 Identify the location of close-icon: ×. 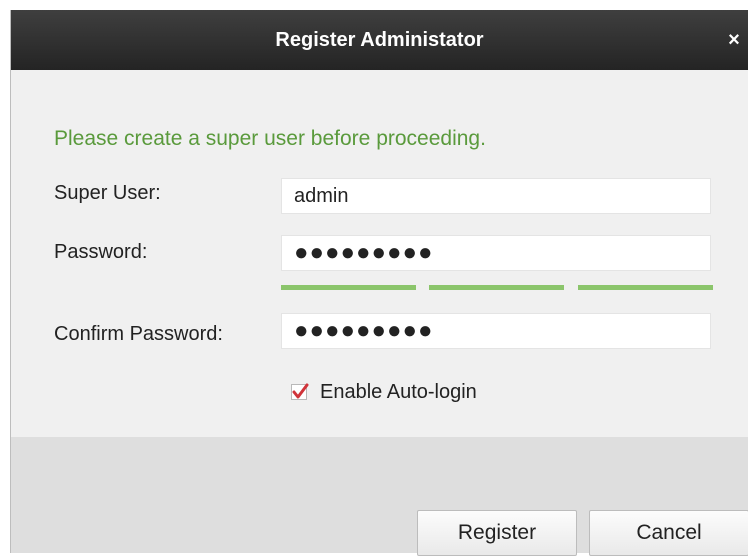
(734, 40).